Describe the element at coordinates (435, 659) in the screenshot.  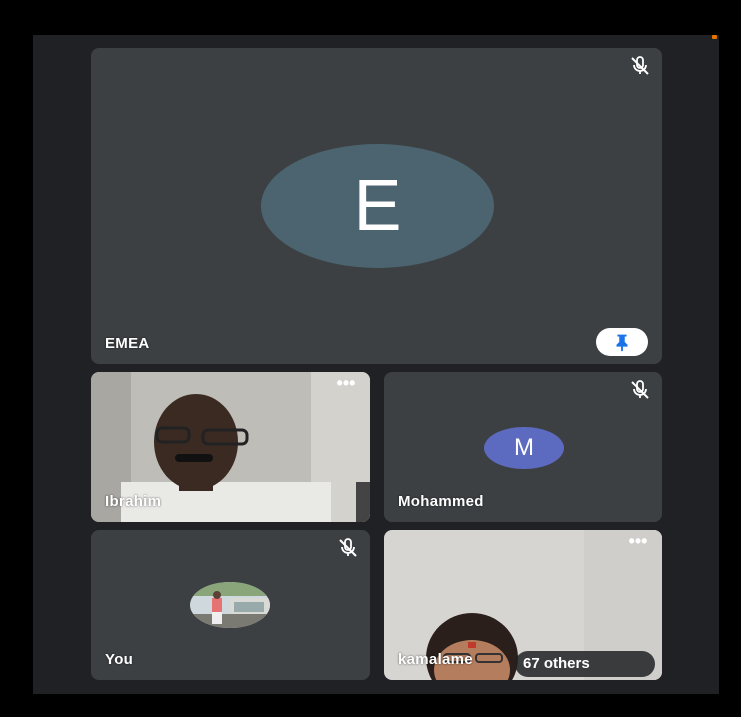
I see `participant-name-kamalame: kamalame` at that location.